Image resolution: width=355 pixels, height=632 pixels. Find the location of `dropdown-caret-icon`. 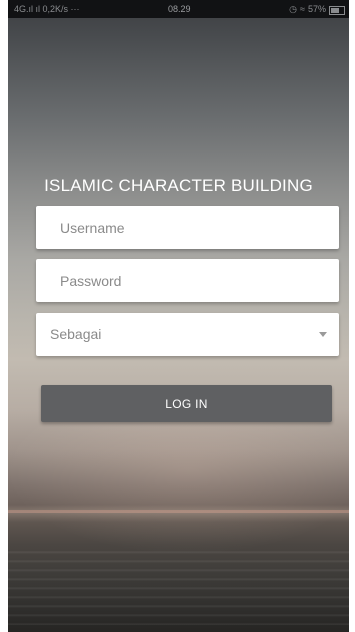

dropdown-caret-icon is located at coordinates (323, 334).